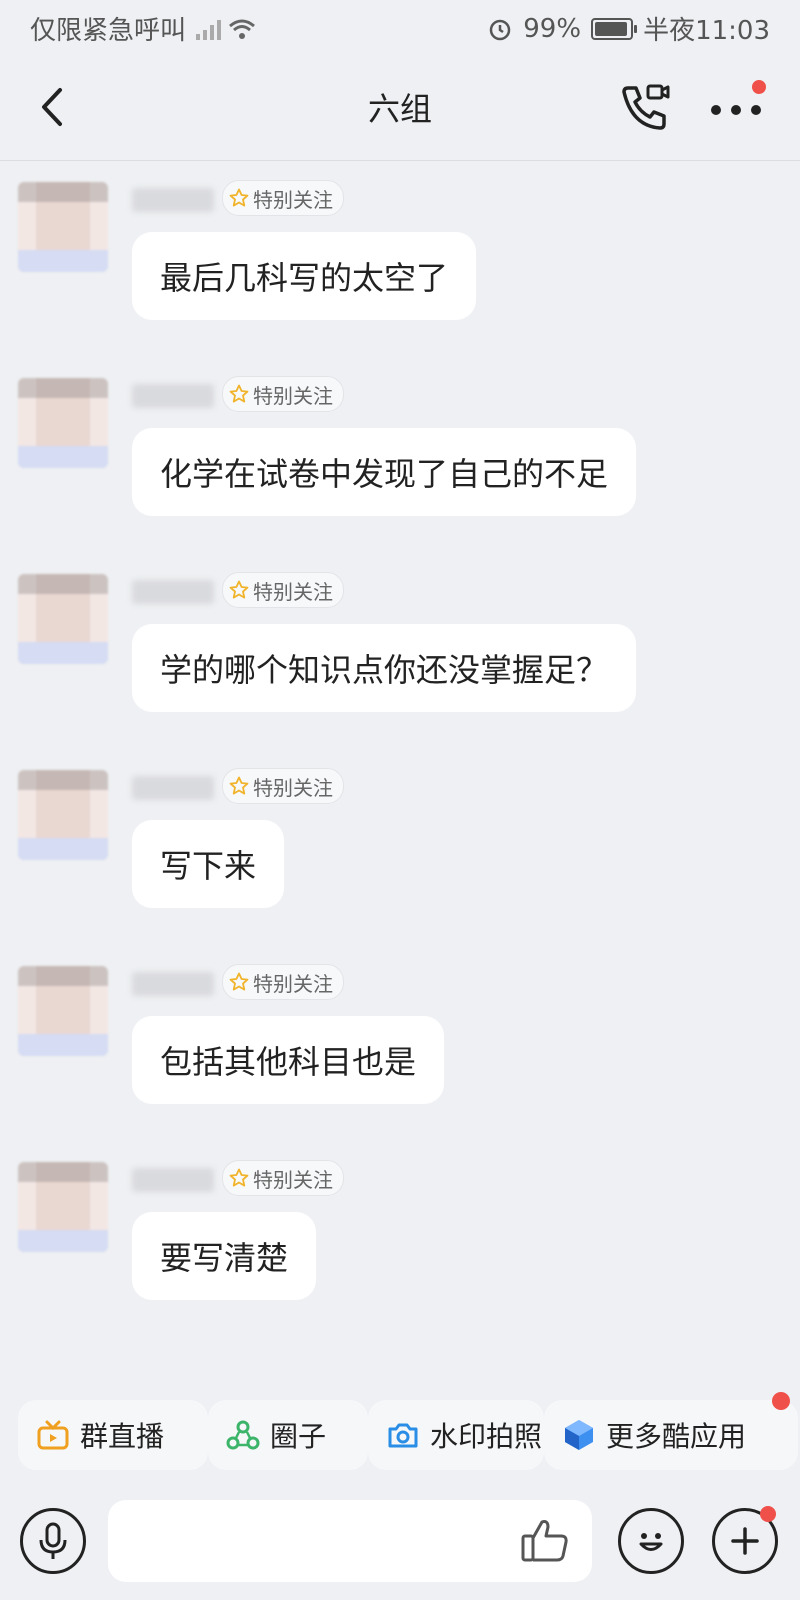  Describe the element at coordinates (209, 29) in the screenshot. I see `signal-icon` at that location.